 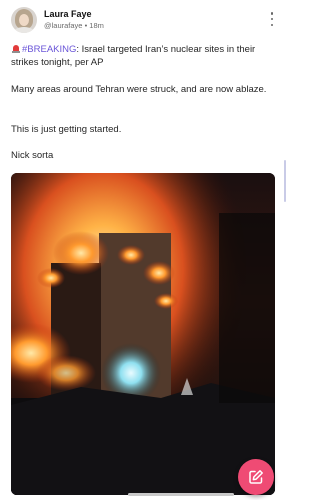 What do you see at coordinates (181, 494) in the screenshot?
I see `video-progress-bar` at bounding box center [181, 494].